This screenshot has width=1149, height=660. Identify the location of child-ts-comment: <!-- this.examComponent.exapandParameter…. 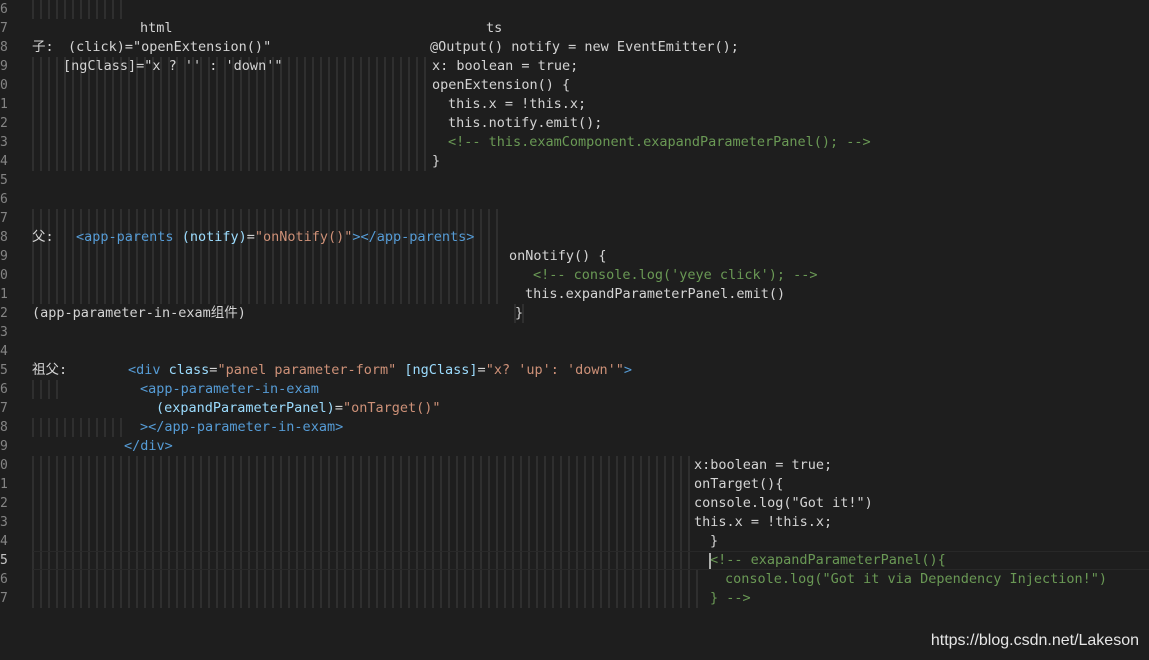
(659, 142).